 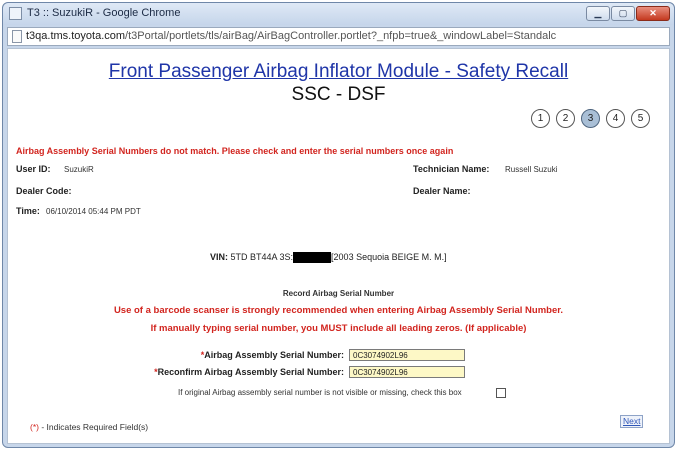 I want to click on serial-number-input, so click(x=407, y=355).